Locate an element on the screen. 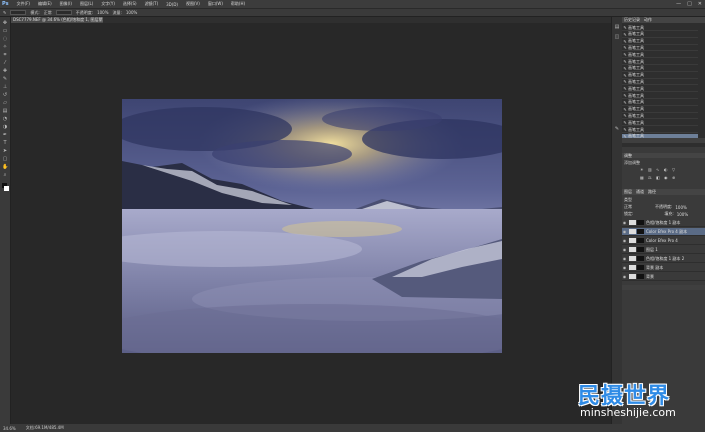 Image resolution: width=705 pixels, height=432 pixels. pen-tool-icon: ✒ is located at coordinates (5, 135).